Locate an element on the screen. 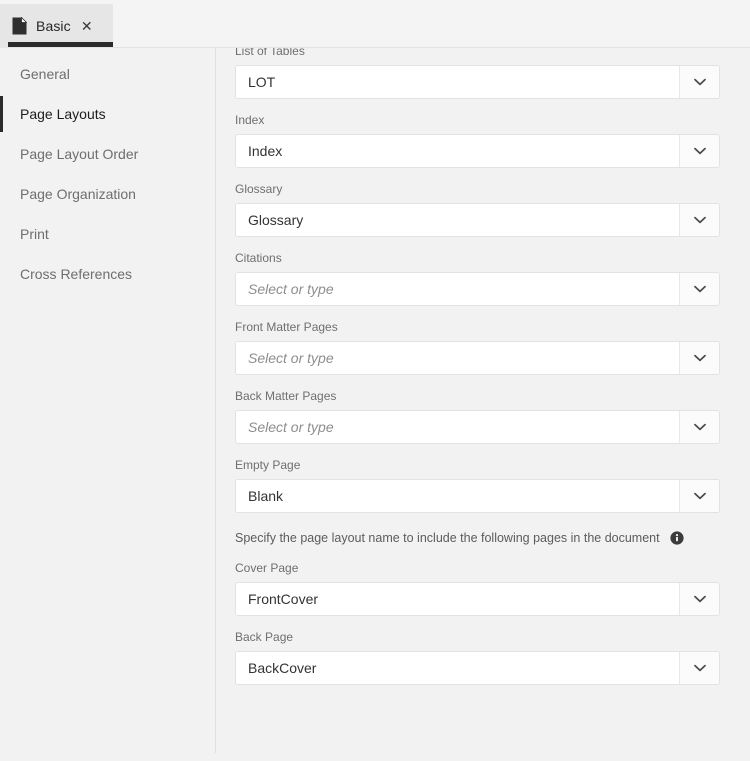 This screenshot has height=761, width=750. dropdown-list-of-tables: LOT is located at coordinates (477, 82).